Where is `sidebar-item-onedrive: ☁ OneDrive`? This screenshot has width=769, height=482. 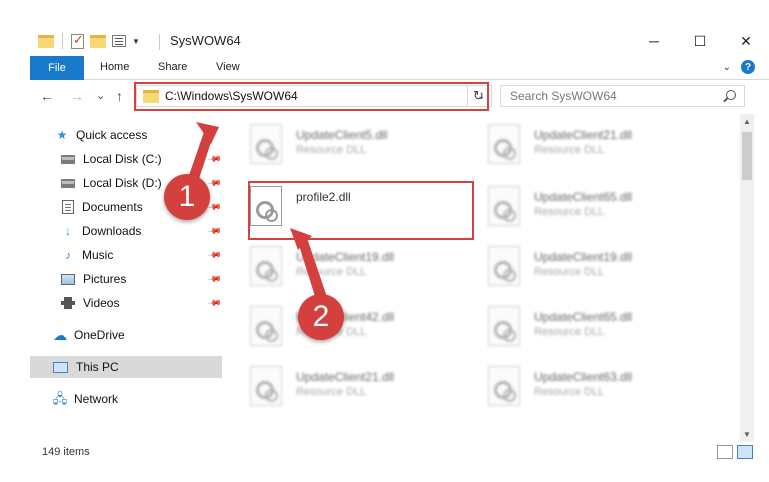 sidebar-item-onedrive: ☁ OneDrive is located at coordinates (137, 335).